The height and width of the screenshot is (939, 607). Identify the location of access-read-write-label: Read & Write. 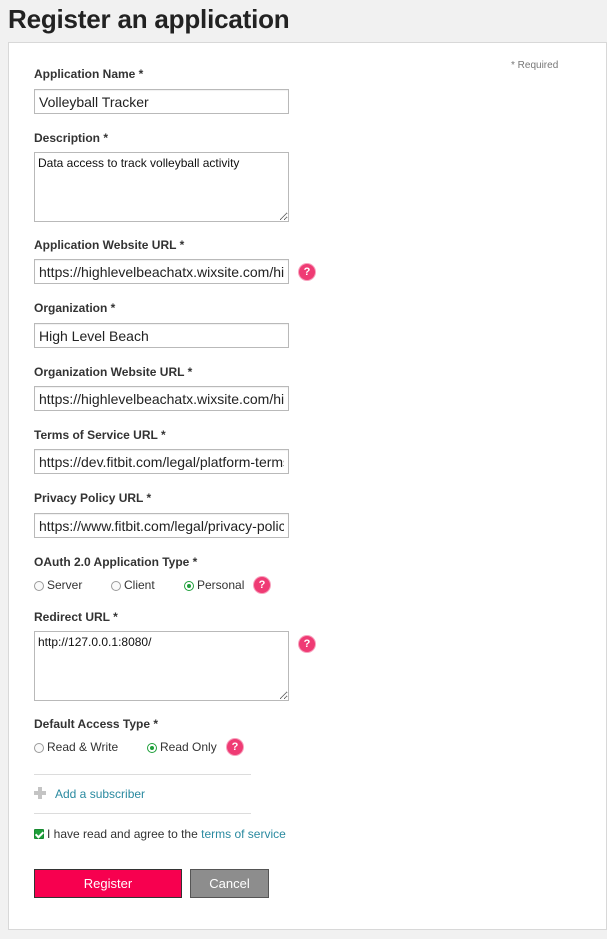
(83, 747).